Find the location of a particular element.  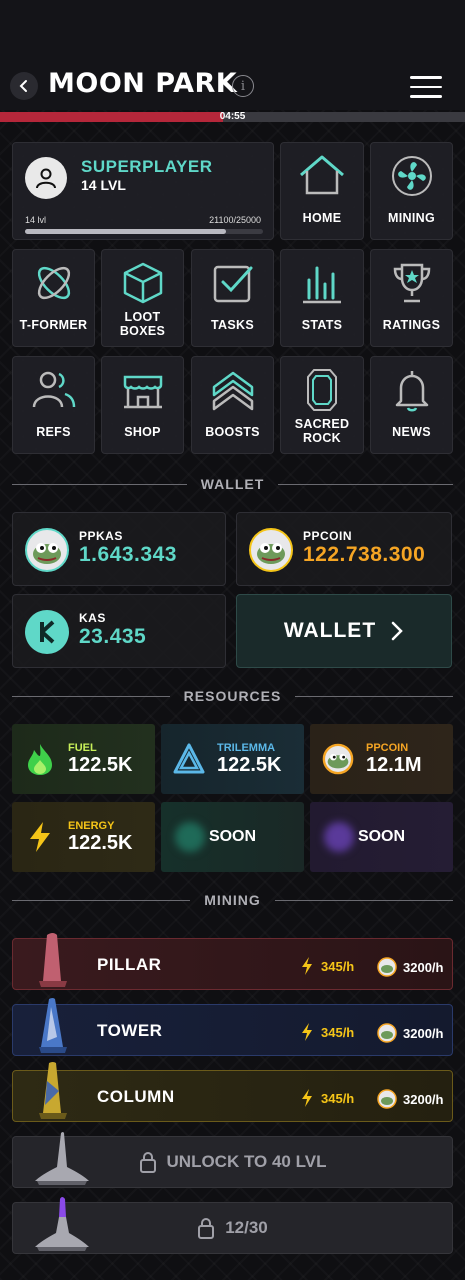

nav-tasks: TASKS is located at coordinates (232, 298).